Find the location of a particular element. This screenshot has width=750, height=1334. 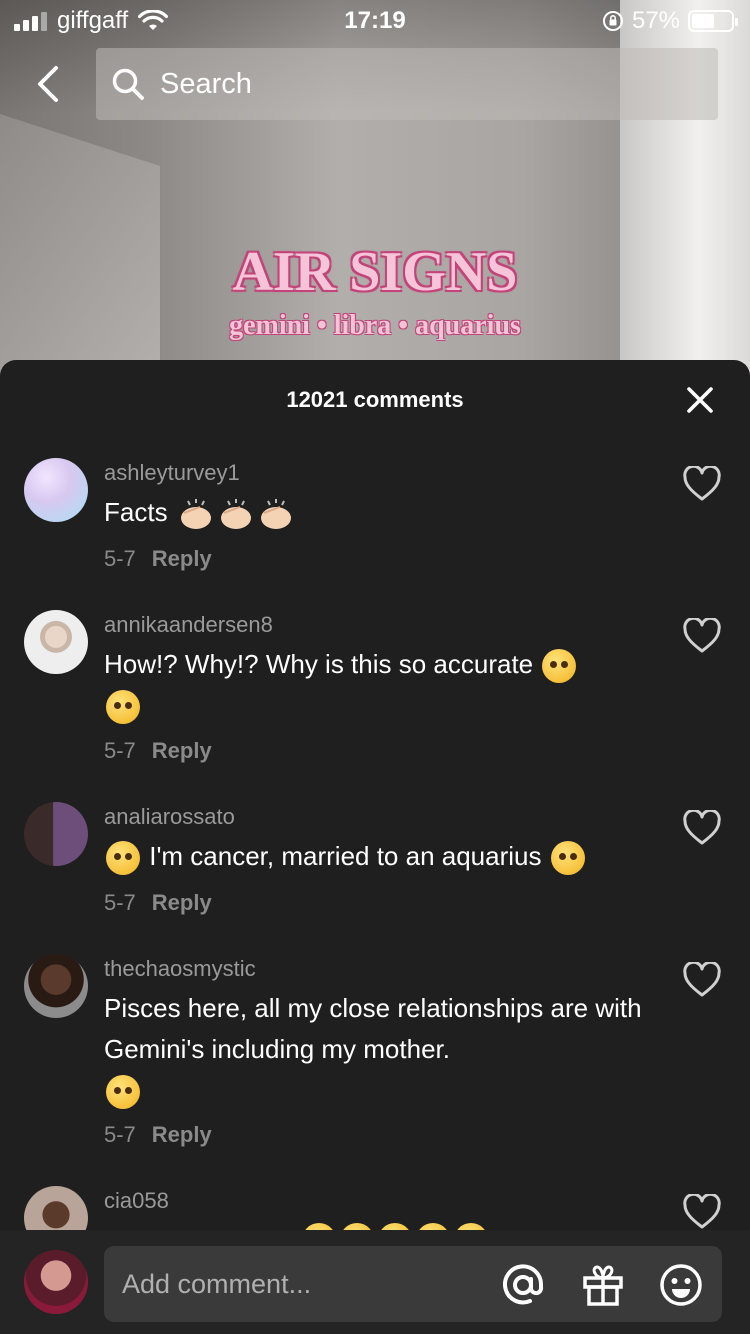

comment-count: 12021 comments is located at coordinates (375, 399).